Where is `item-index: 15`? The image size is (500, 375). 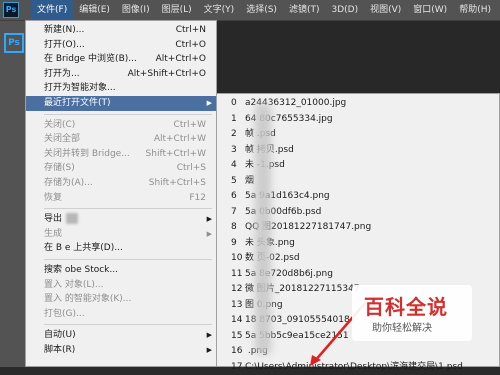 item-index: 15 is located at coordinates (238, 337).